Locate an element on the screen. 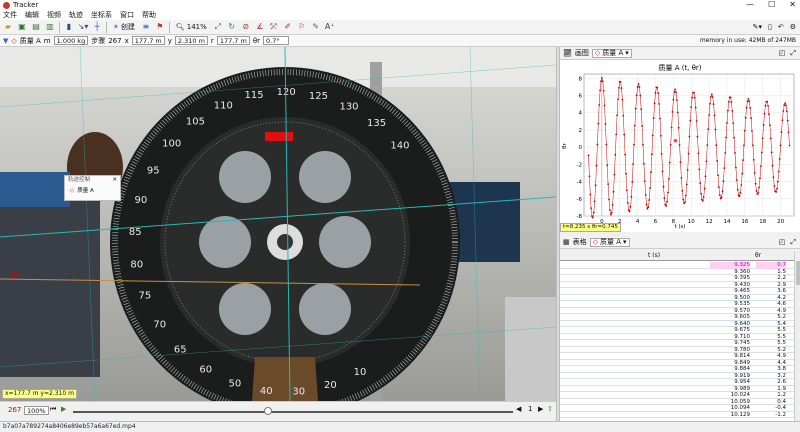 The image size is (800, 432). y-field: 2.310 m is located at coordinates (191, 40).